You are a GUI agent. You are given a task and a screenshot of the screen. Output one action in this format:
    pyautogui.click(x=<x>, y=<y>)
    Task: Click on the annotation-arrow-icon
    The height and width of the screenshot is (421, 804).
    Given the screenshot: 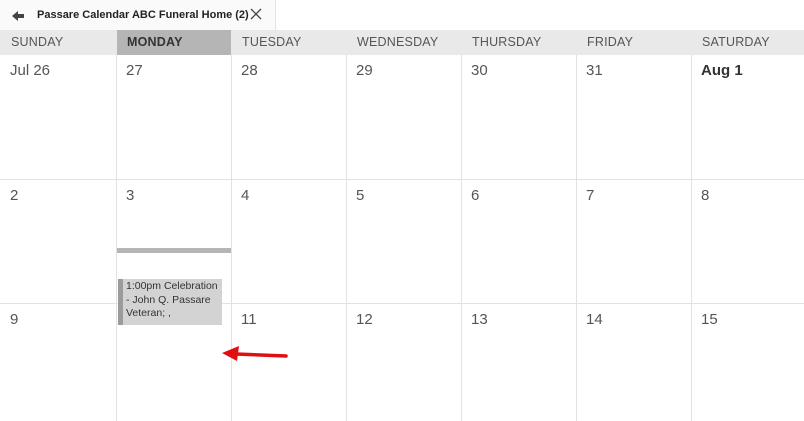 What is the action you would take?
    pyautogui.click(x=255, y=353)
    